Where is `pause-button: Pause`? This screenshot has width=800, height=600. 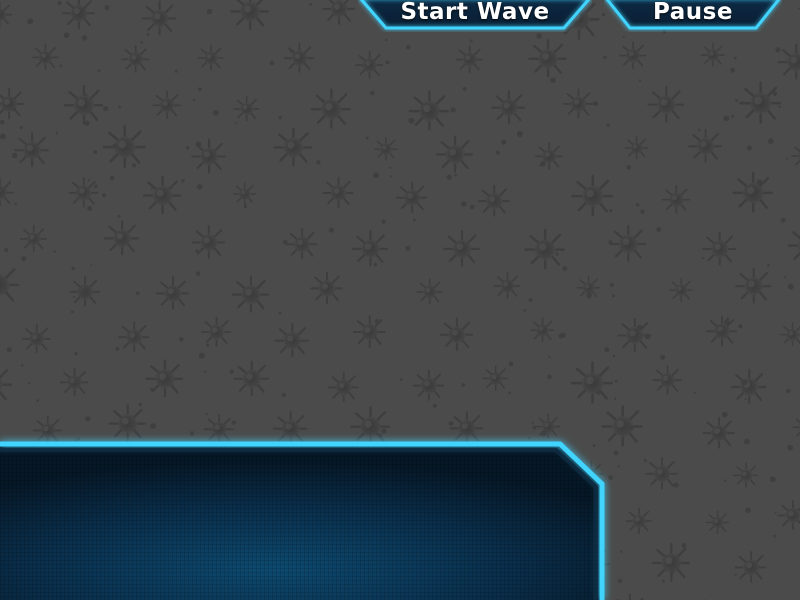 pause-button: Pause is located at coordinates (693, 15).